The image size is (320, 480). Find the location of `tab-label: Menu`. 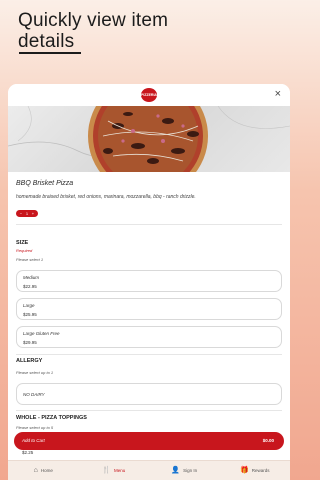

tab-label: Menu is located at coordinates (119, 470).